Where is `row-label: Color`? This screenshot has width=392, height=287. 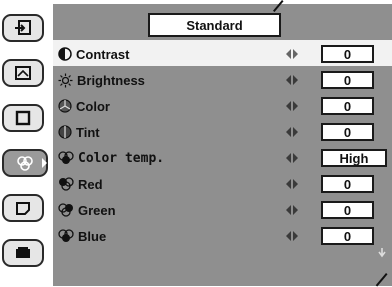
row-label: Color is located at coordinates (84, 106).